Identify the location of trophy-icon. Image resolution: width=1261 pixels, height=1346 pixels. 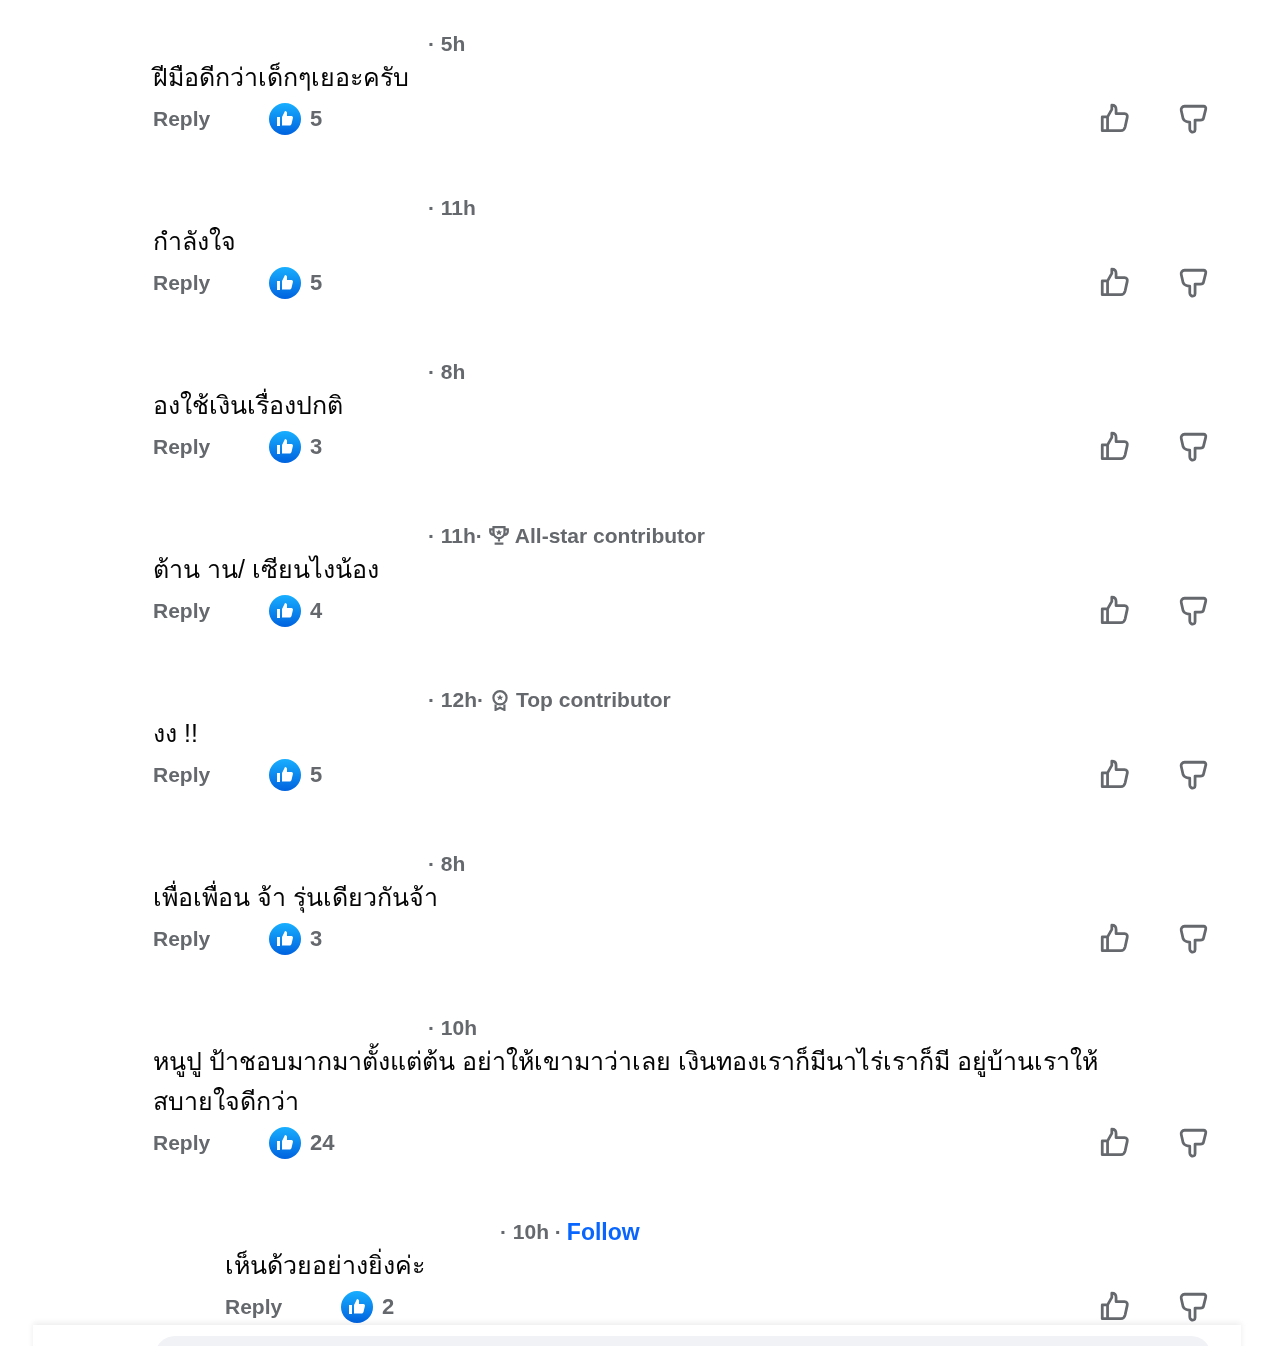
(498, 536).